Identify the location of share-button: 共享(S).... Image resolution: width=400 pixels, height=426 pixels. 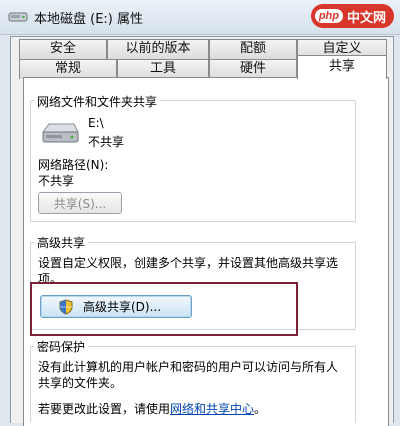
(80, 203).